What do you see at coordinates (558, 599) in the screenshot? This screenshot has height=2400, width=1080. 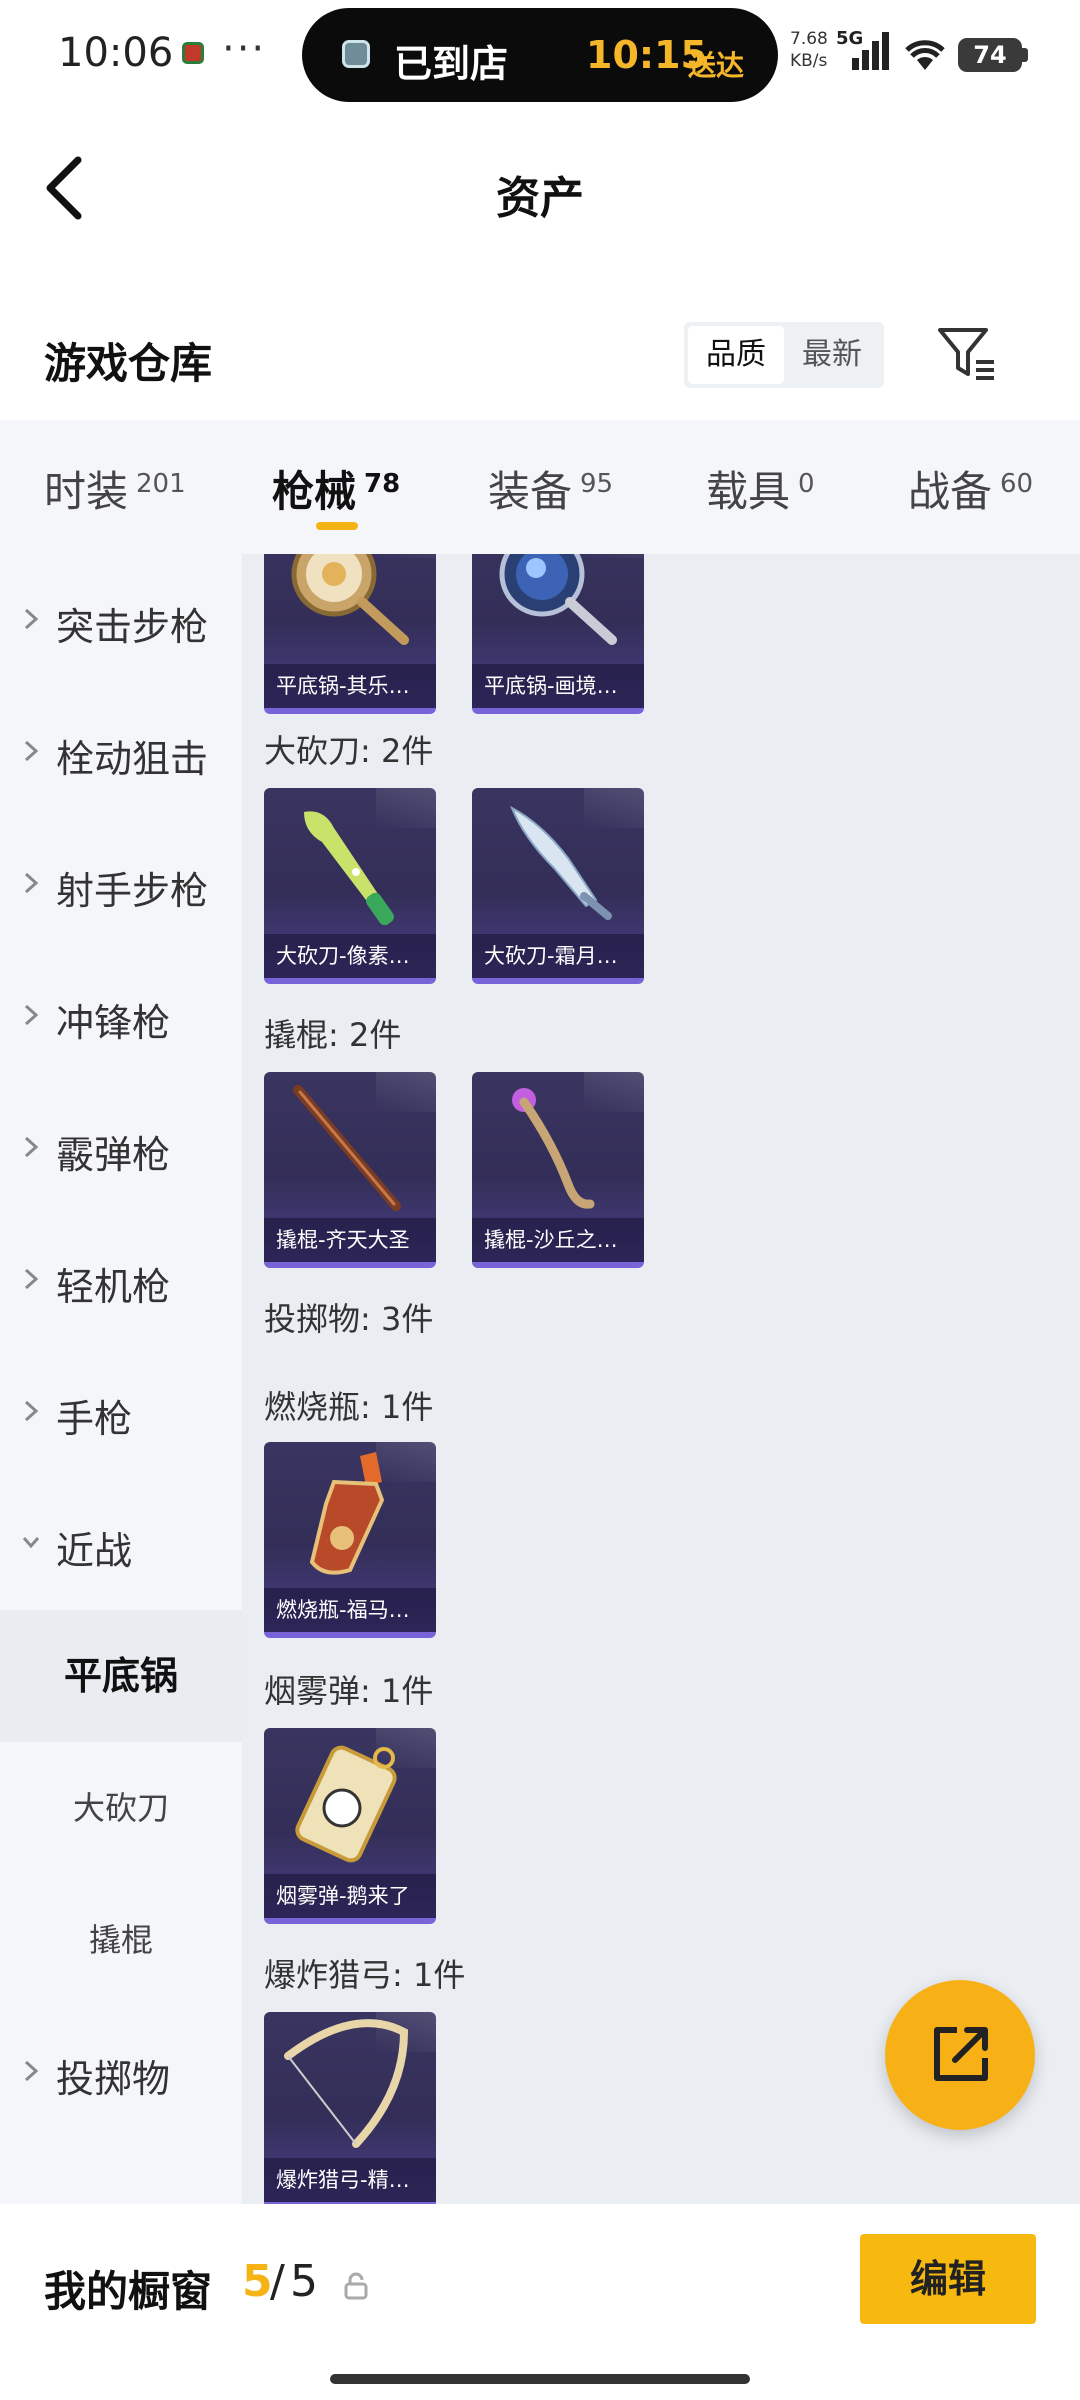 I see `frying-pan-icon` at bounding box center [558, 599].